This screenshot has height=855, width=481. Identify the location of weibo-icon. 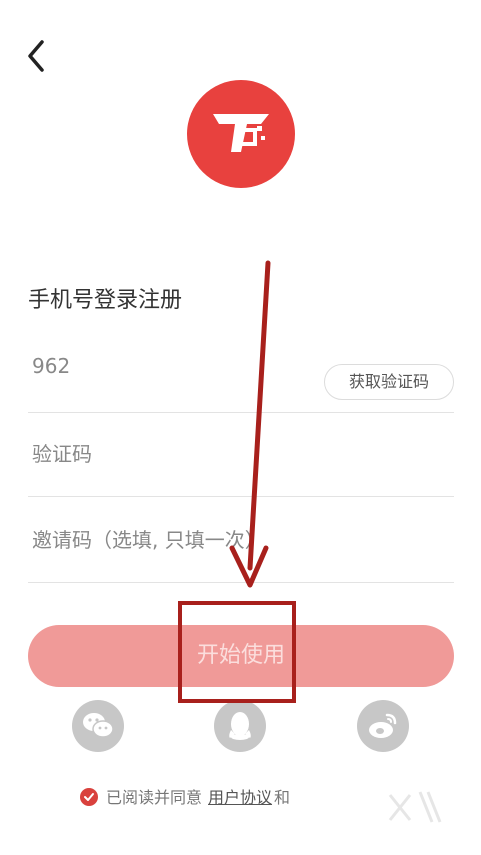
(383, 725).